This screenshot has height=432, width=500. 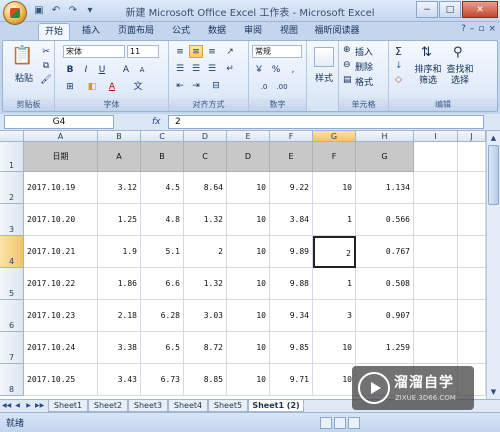 I want to click on sheet-tab-sheet4: Sheet4, so click(x=188, y=406).